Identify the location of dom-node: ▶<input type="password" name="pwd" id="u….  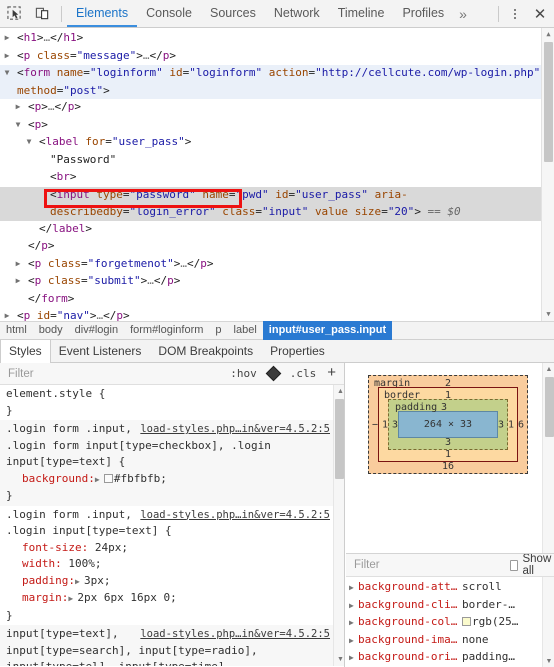
(277, 203).